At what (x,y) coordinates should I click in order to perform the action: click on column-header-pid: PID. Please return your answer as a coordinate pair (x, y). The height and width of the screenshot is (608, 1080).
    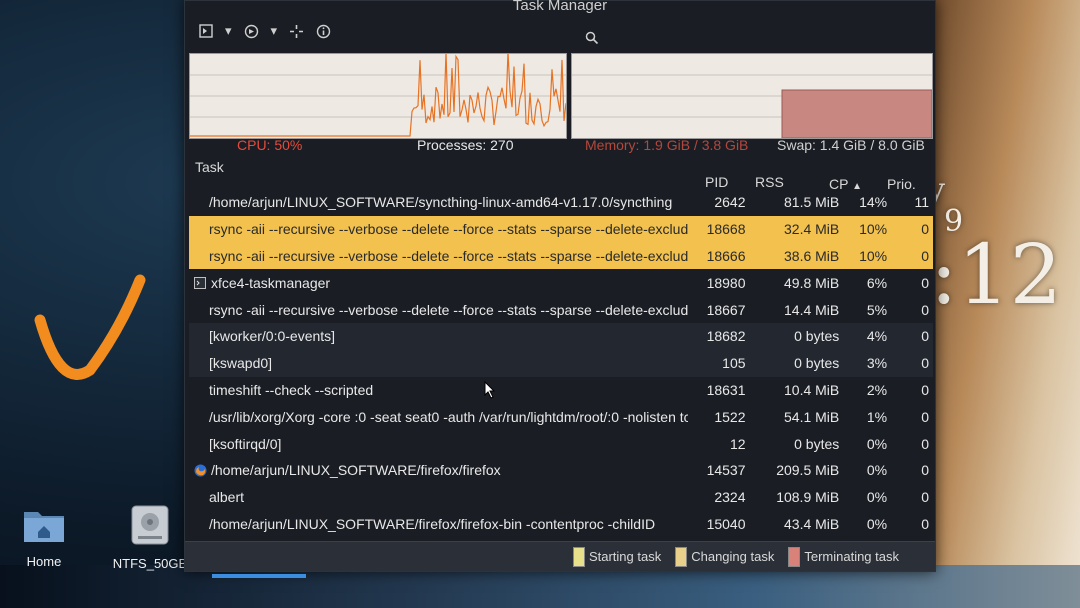
    Looking at the image, I should click on (716, 182).